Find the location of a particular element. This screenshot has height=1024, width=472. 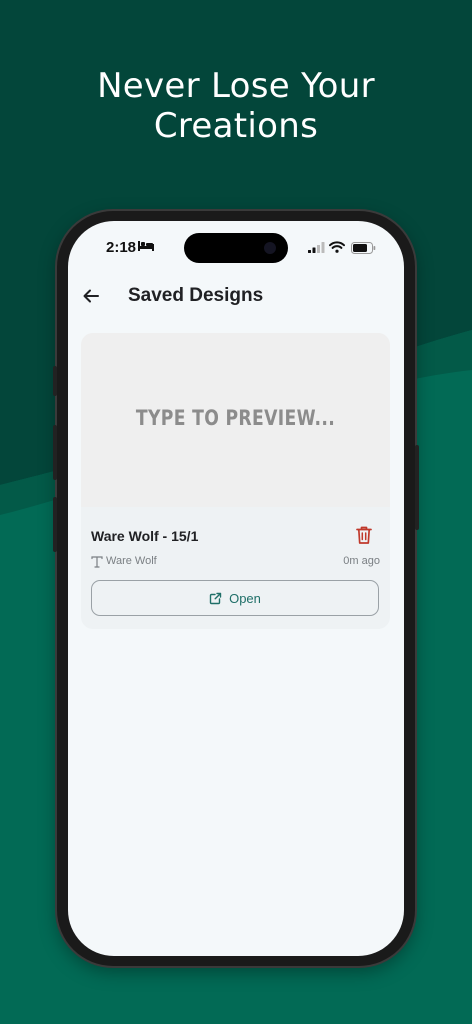

external-link-icon is located at coordinates (215, 598).